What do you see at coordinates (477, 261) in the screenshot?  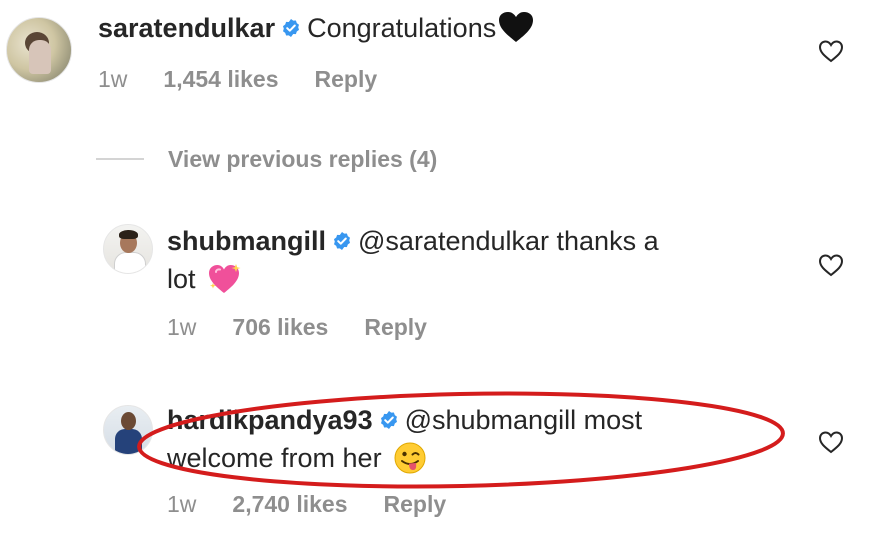 I see `comment-shubmangill: shubmangill @saratendulkar thanks a lot` at bounding box center [477, 261].